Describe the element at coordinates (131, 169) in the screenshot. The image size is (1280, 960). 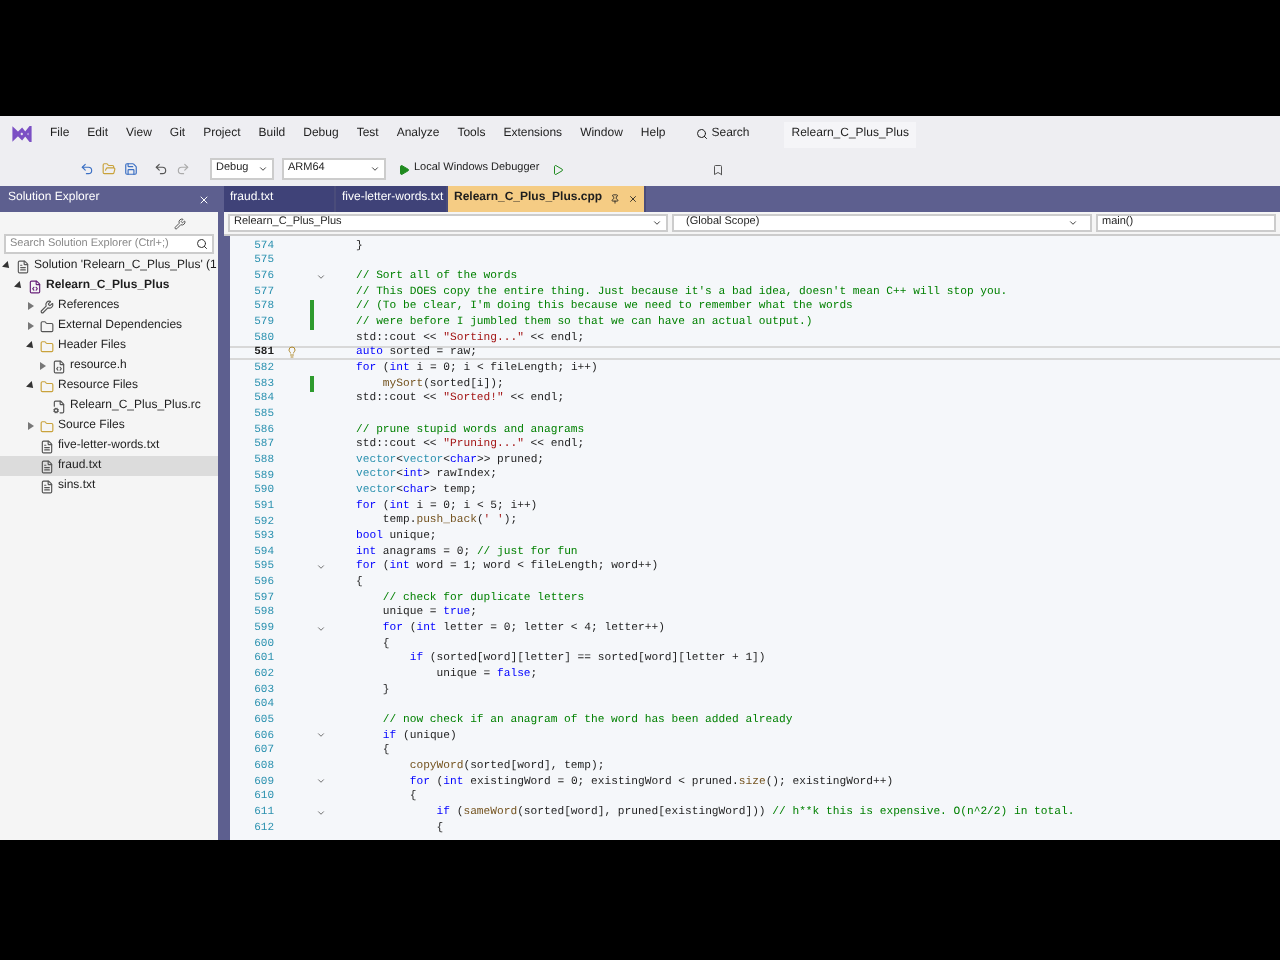
I see `save-icon` at that location.